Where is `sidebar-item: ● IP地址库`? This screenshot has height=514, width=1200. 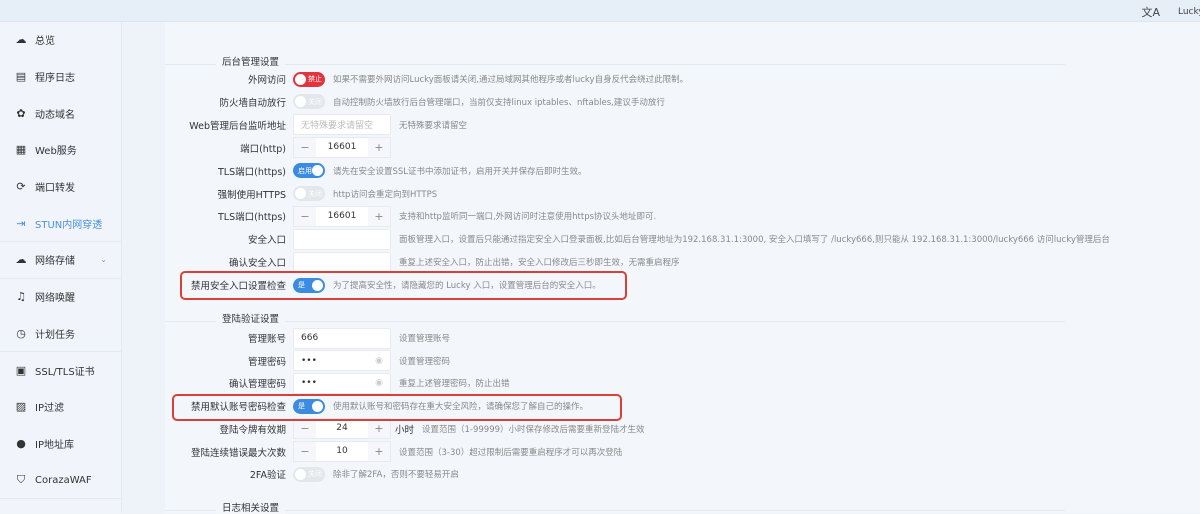
sidebar-item: ● IP地址库 is located at coordinates (60, 444).